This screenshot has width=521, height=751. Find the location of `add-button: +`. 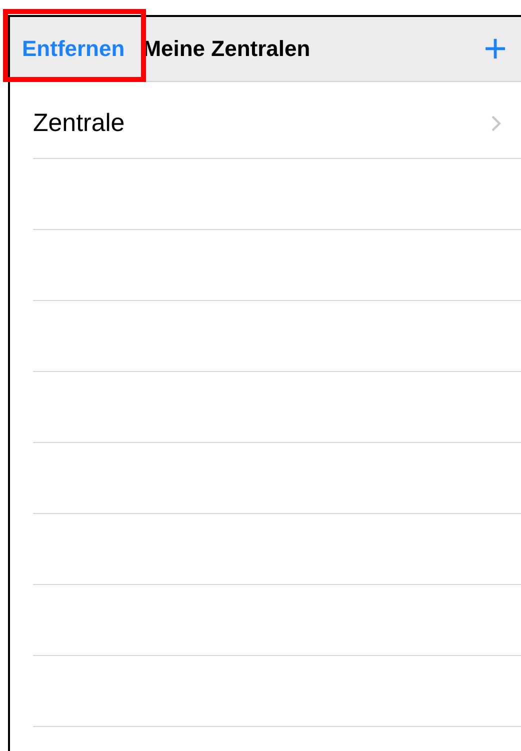

add-button: + is located at coordinates (495, 49).